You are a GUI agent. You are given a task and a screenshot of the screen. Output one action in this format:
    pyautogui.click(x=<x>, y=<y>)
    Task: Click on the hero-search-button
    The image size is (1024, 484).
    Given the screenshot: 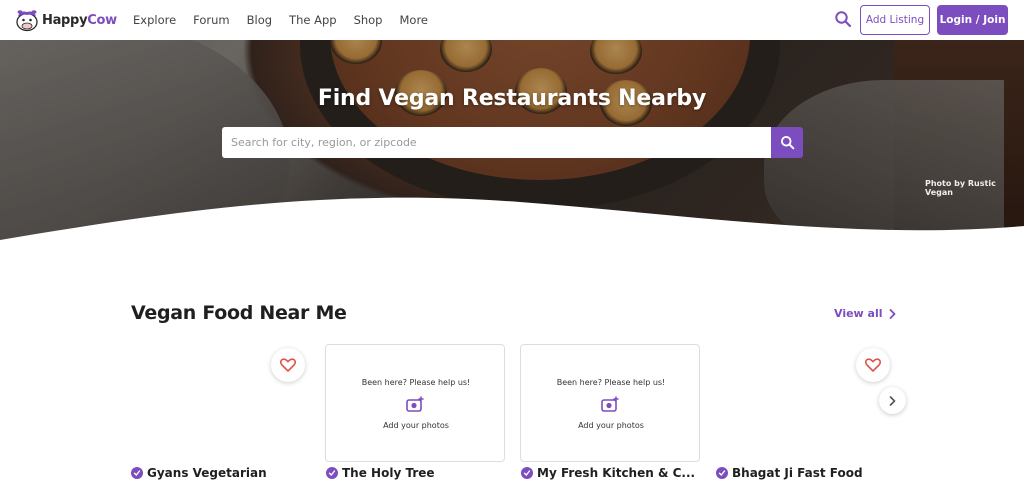 What is the action you would take?
    pyautogui.click(x=787, y=142)
    